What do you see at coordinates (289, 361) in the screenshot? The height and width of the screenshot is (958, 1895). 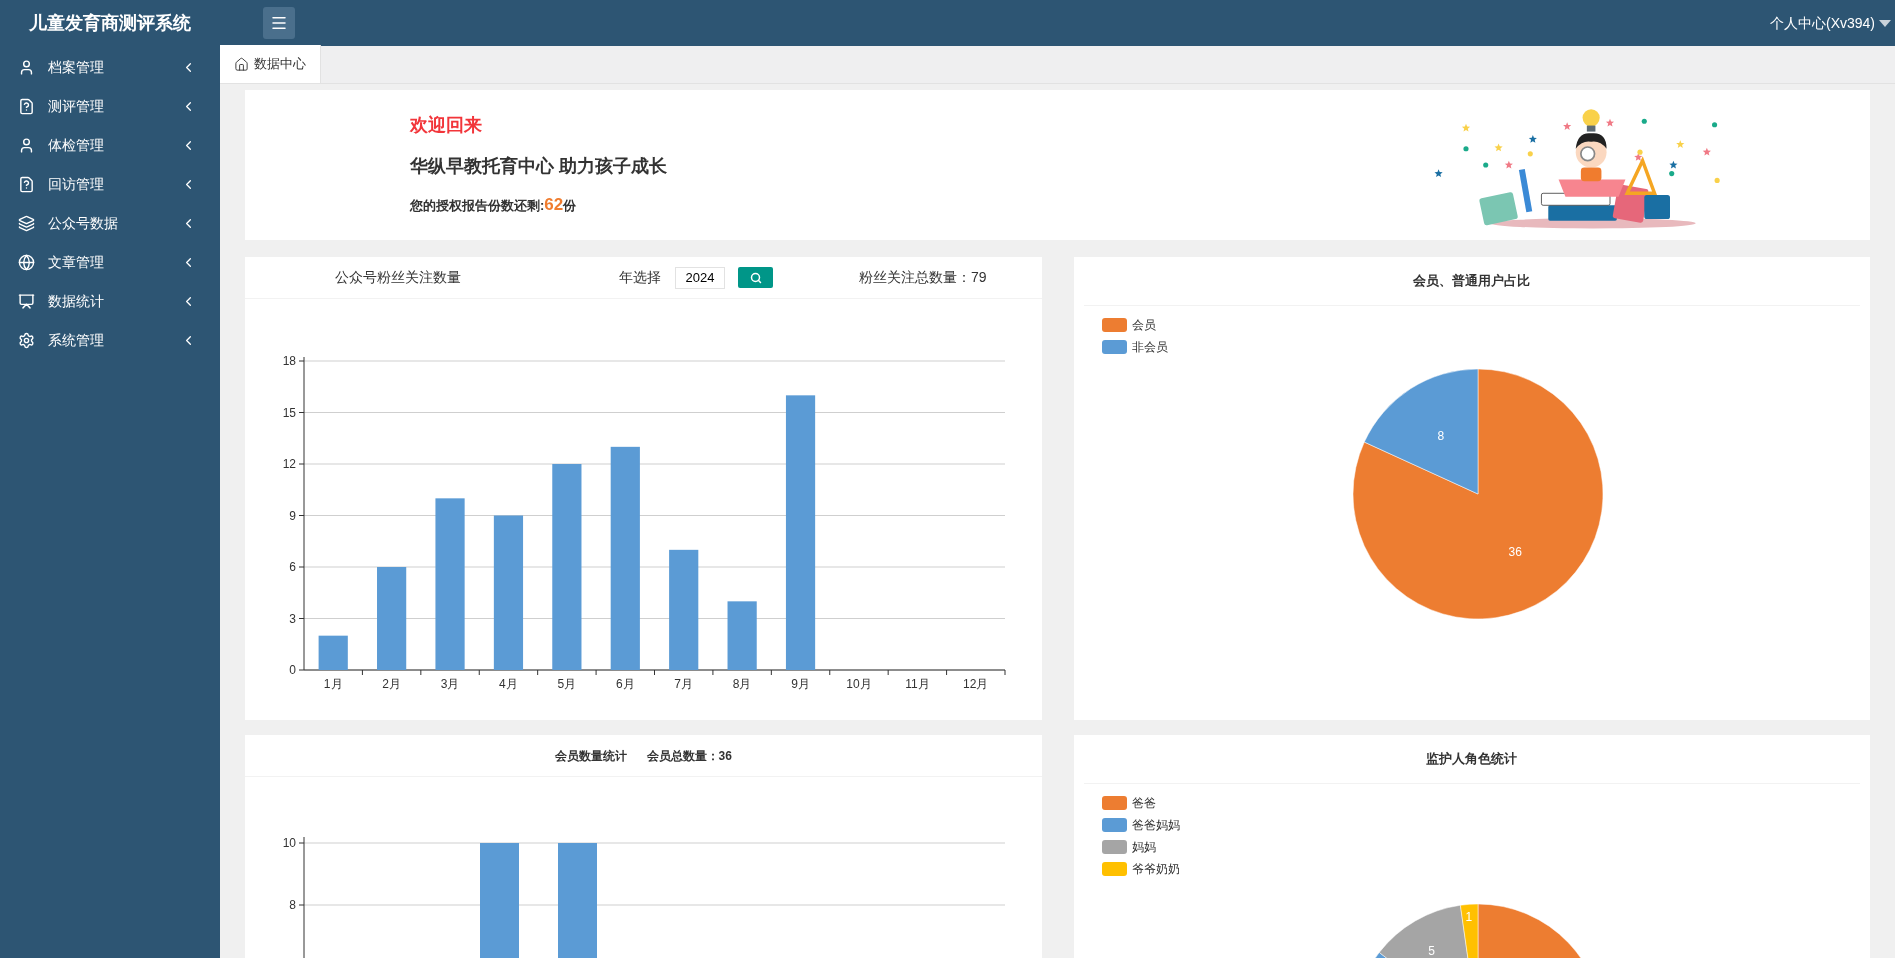 I see `y-axis-label: 18` at bounding box center [289, 361].